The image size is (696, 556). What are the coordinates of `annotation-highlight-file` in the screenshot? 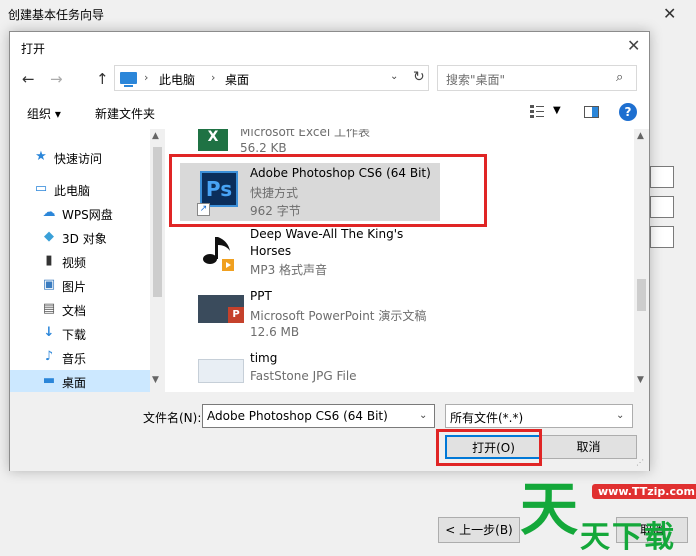 It's located at (328, 190).